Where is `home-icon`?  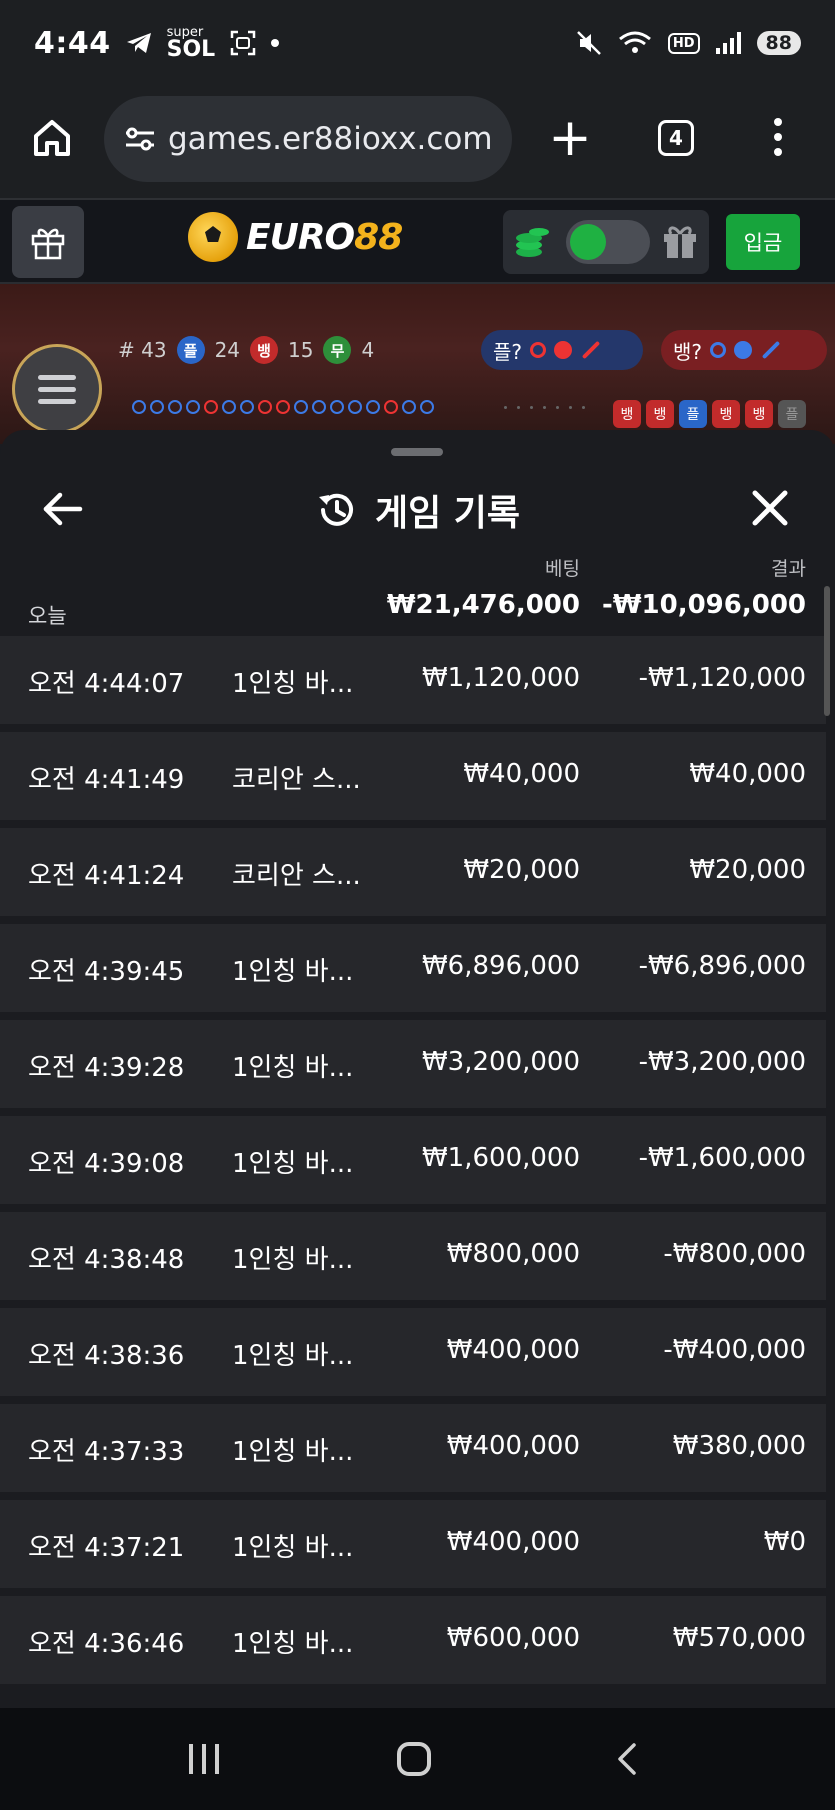
home-icon is located at coordinates (52, 138).